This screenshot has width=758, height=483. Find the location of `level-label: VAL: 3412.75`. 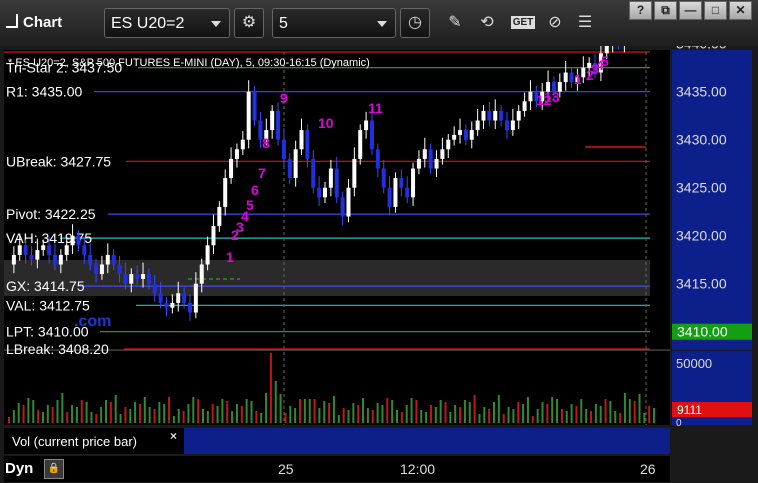

level-label: VAL: 3412.75 is located at coordinates (48, 305).